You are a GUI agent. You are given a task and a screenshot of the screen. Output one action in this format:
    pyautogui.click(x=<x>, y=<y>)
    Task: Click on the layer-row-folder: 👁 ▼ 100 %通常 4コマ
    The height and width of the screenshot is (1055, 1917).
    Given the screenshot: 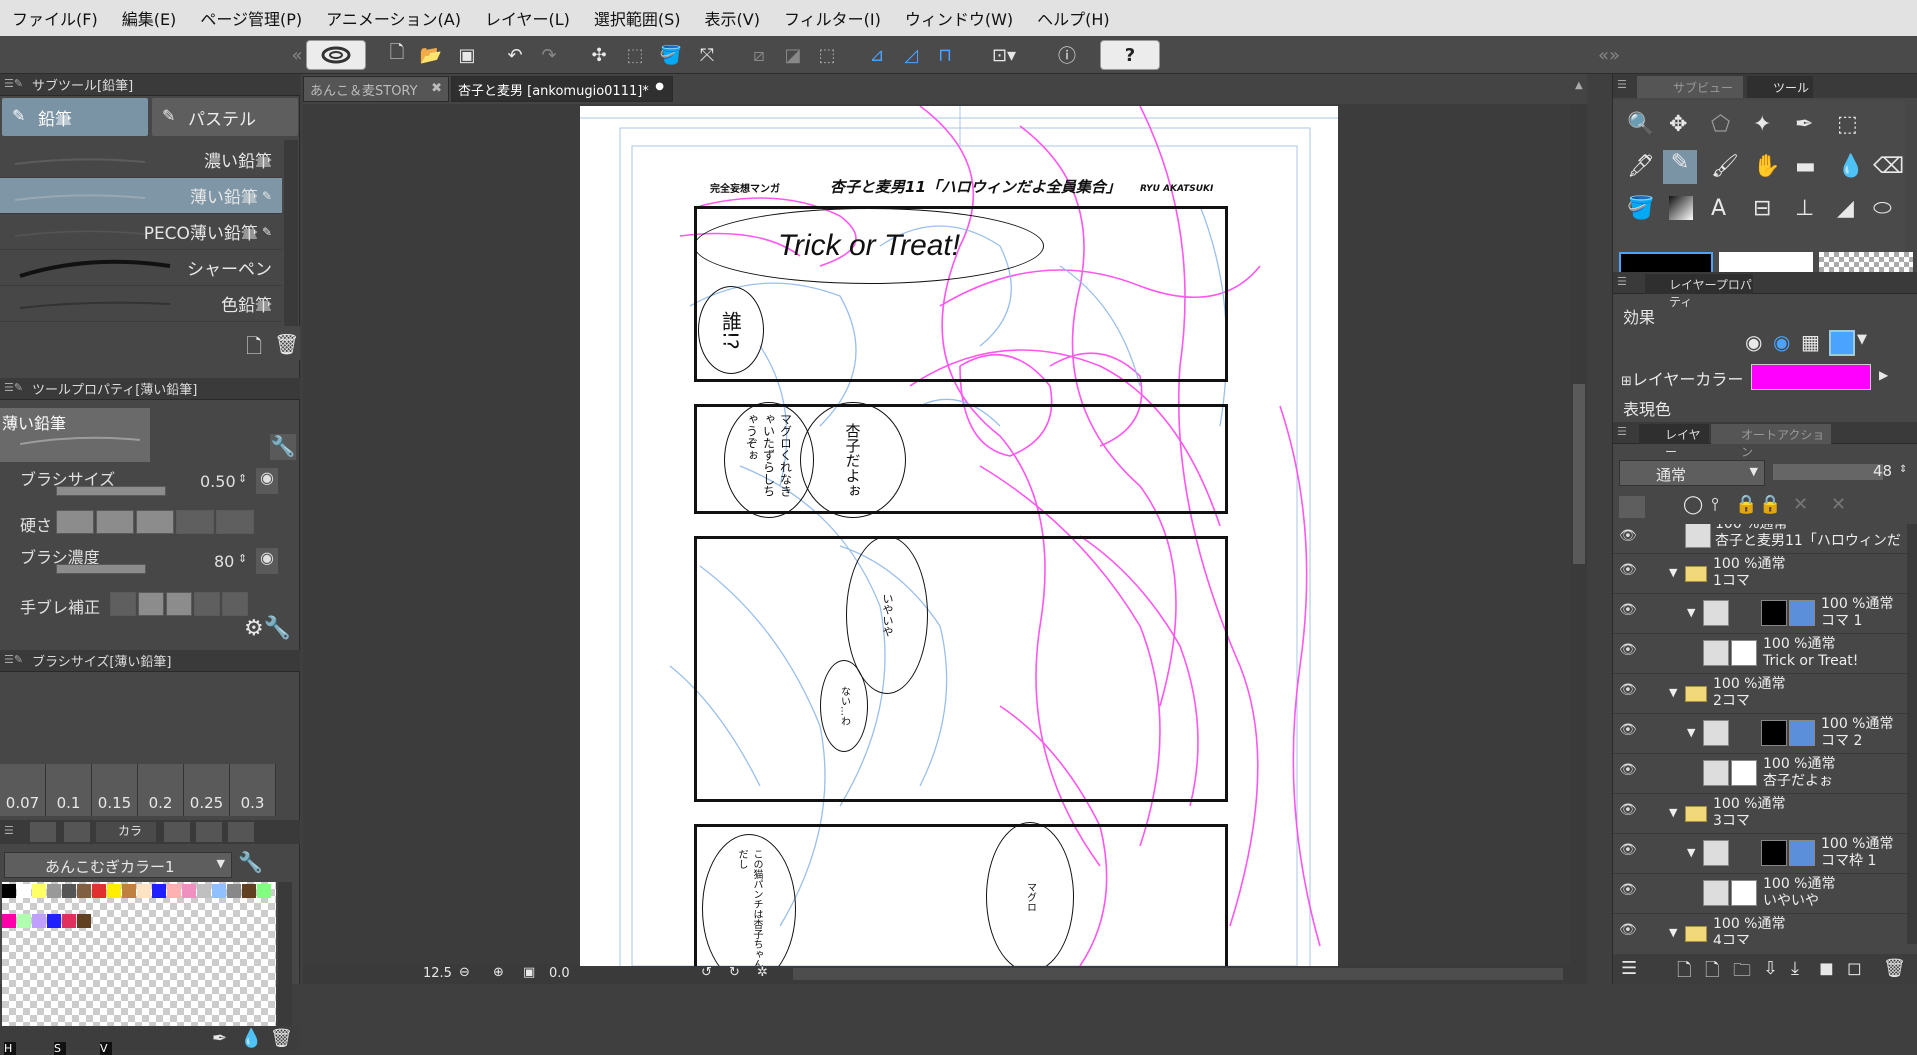 What is the action you would take?
    pyautogui.click(x=1760, y=929)
    